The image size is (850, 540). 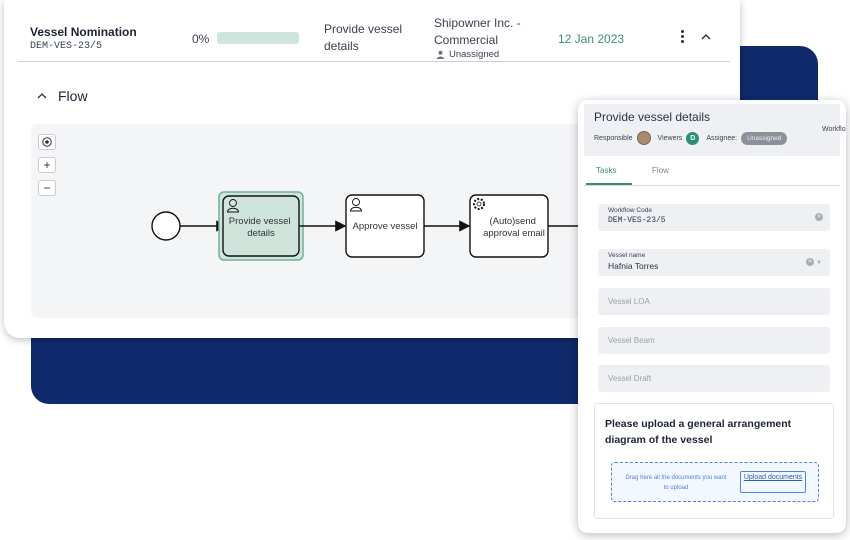 What do you see at coordinates (627, 255) in the screenshot?
I see `vessel-name-label: Vessel name` at bounding box center [627, 255].